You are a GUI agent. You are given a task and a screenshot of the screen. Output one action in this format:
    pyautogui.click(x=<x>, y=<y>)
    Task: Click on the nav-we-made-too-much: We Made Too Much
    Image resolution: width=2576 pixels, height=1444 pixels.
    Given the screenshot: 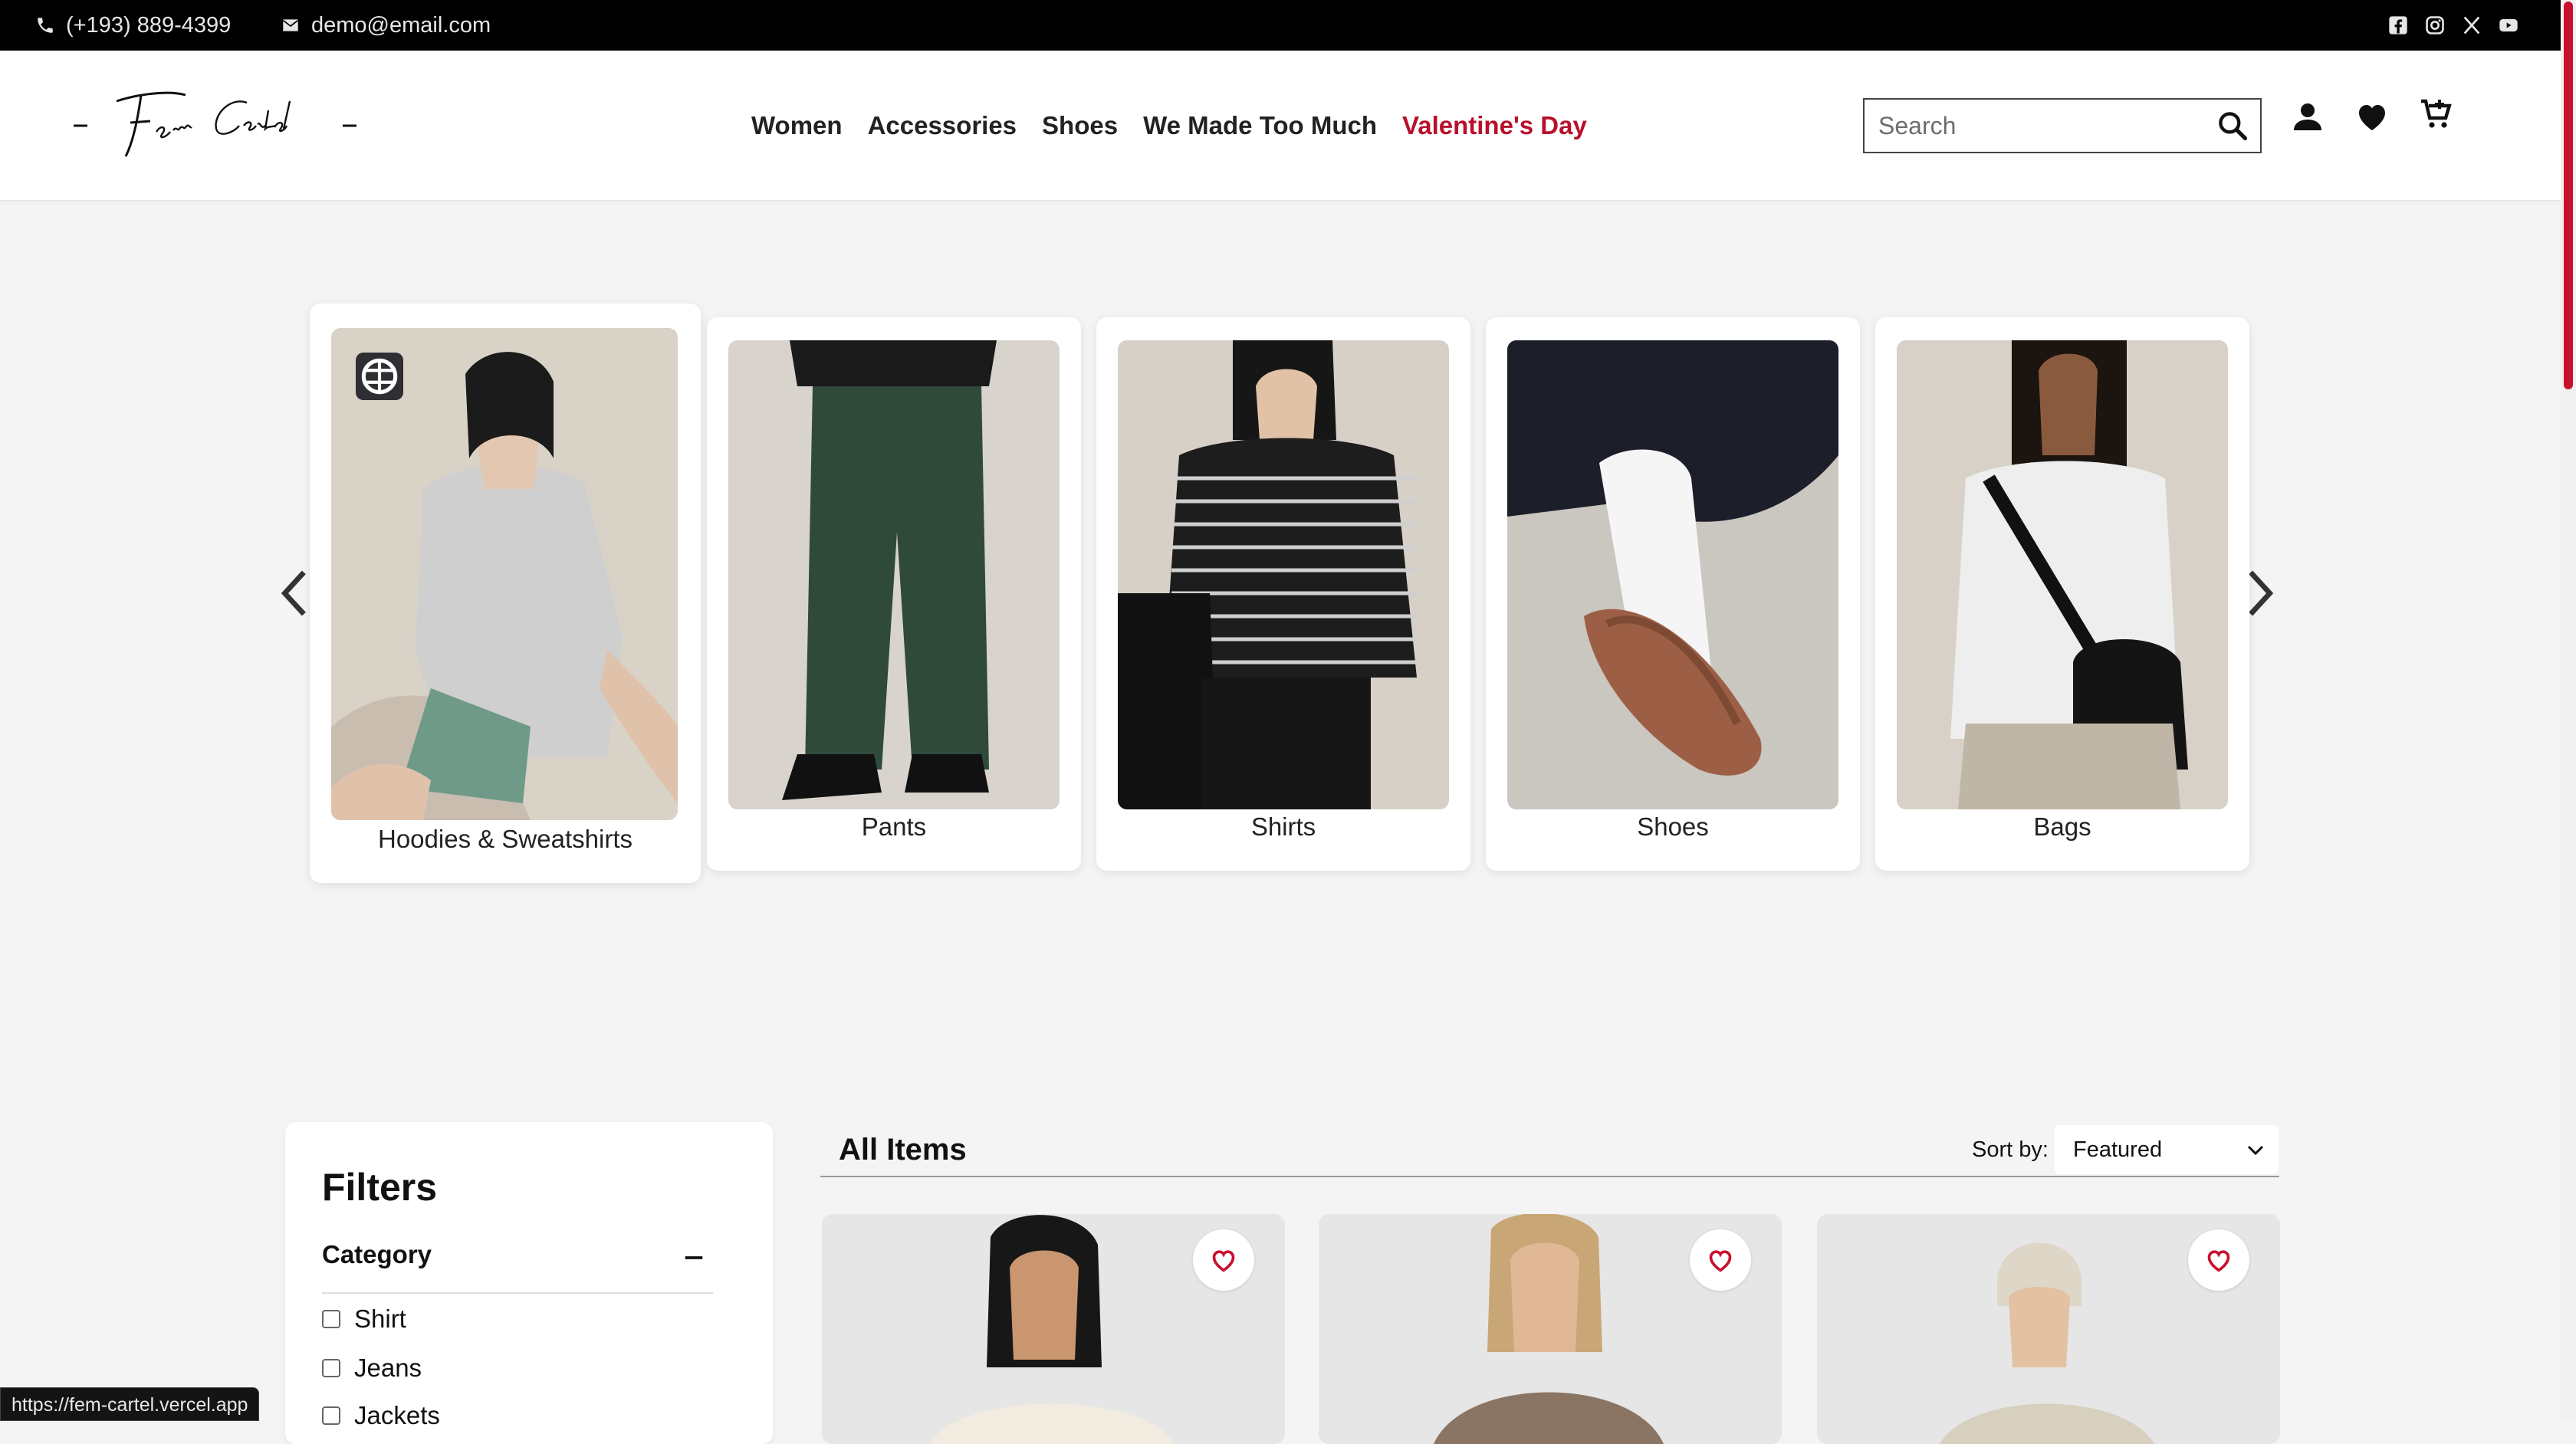 What is the action you would take?
    pyautogui.click(x=1260, y=126)
    